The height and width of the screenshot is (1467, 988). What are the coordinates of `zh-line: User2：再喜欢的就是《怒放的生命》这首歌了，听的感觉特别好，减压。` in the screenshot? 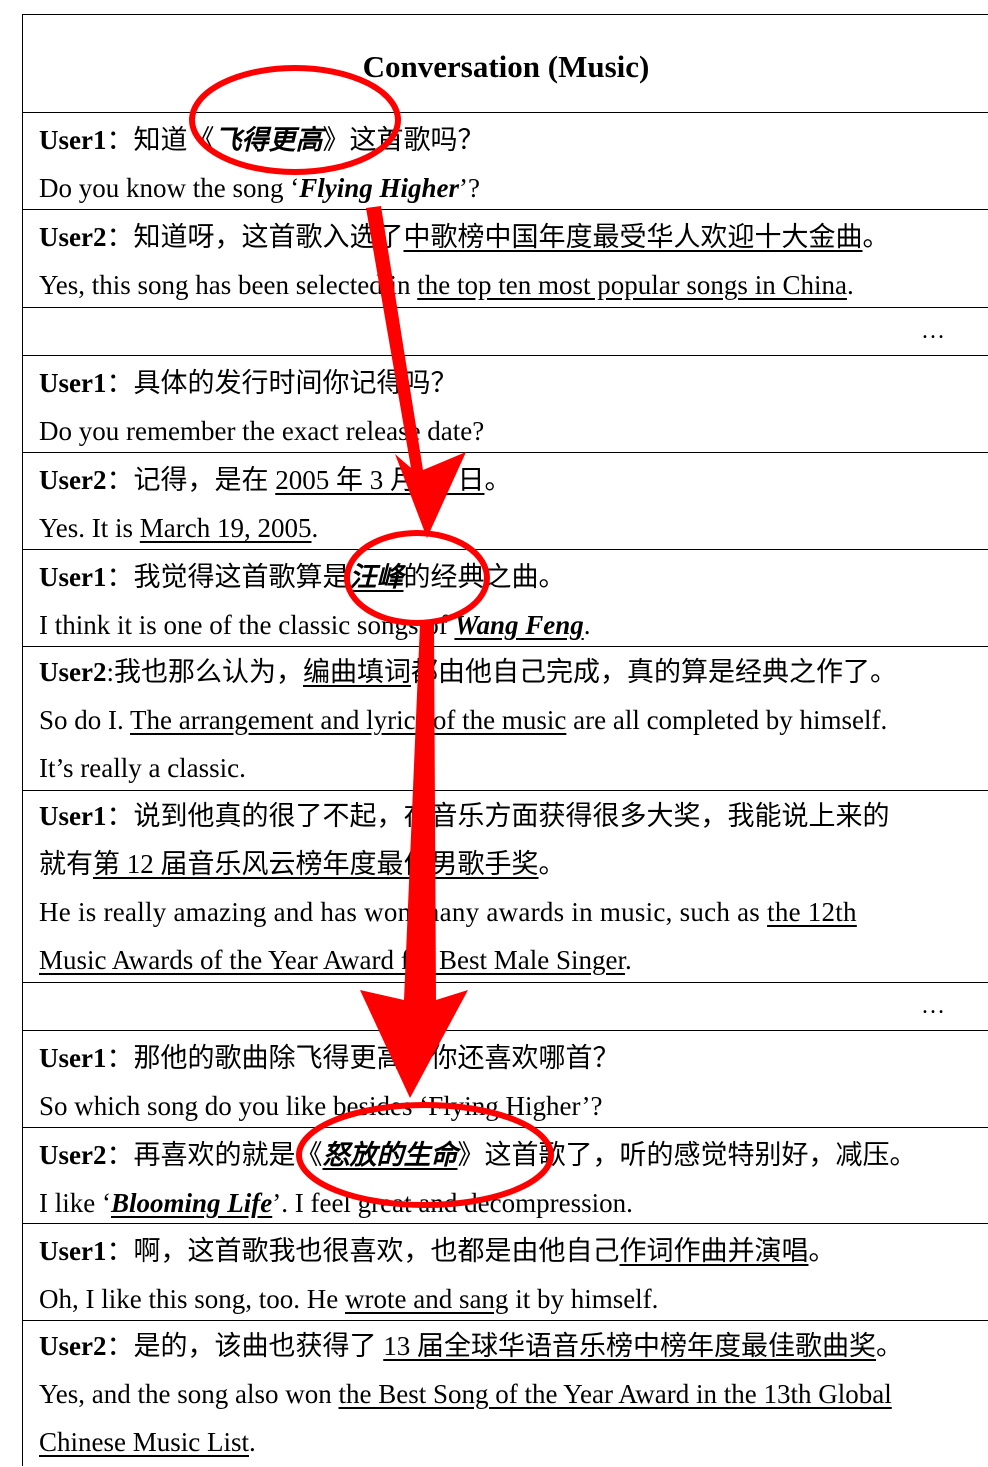 It's located at (478, 1155).